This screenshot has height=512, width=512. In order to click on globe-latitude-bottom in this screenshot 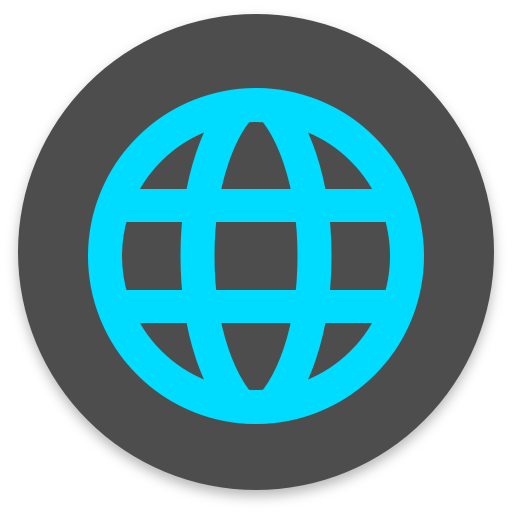, I will do `click(256, 306)`.